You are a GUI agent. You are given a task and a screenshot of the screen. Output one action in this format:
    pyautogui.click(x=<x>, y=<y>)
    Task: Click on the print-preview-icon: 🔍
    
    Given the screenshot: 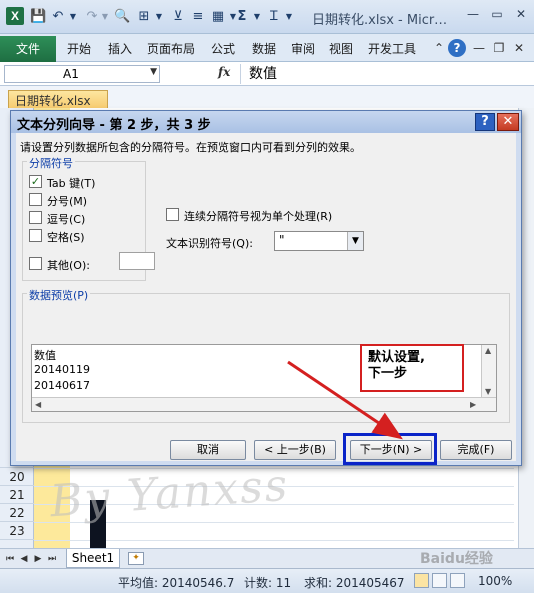 What is the action you would take?
    pyautogui.click(x=122, y=17)
    